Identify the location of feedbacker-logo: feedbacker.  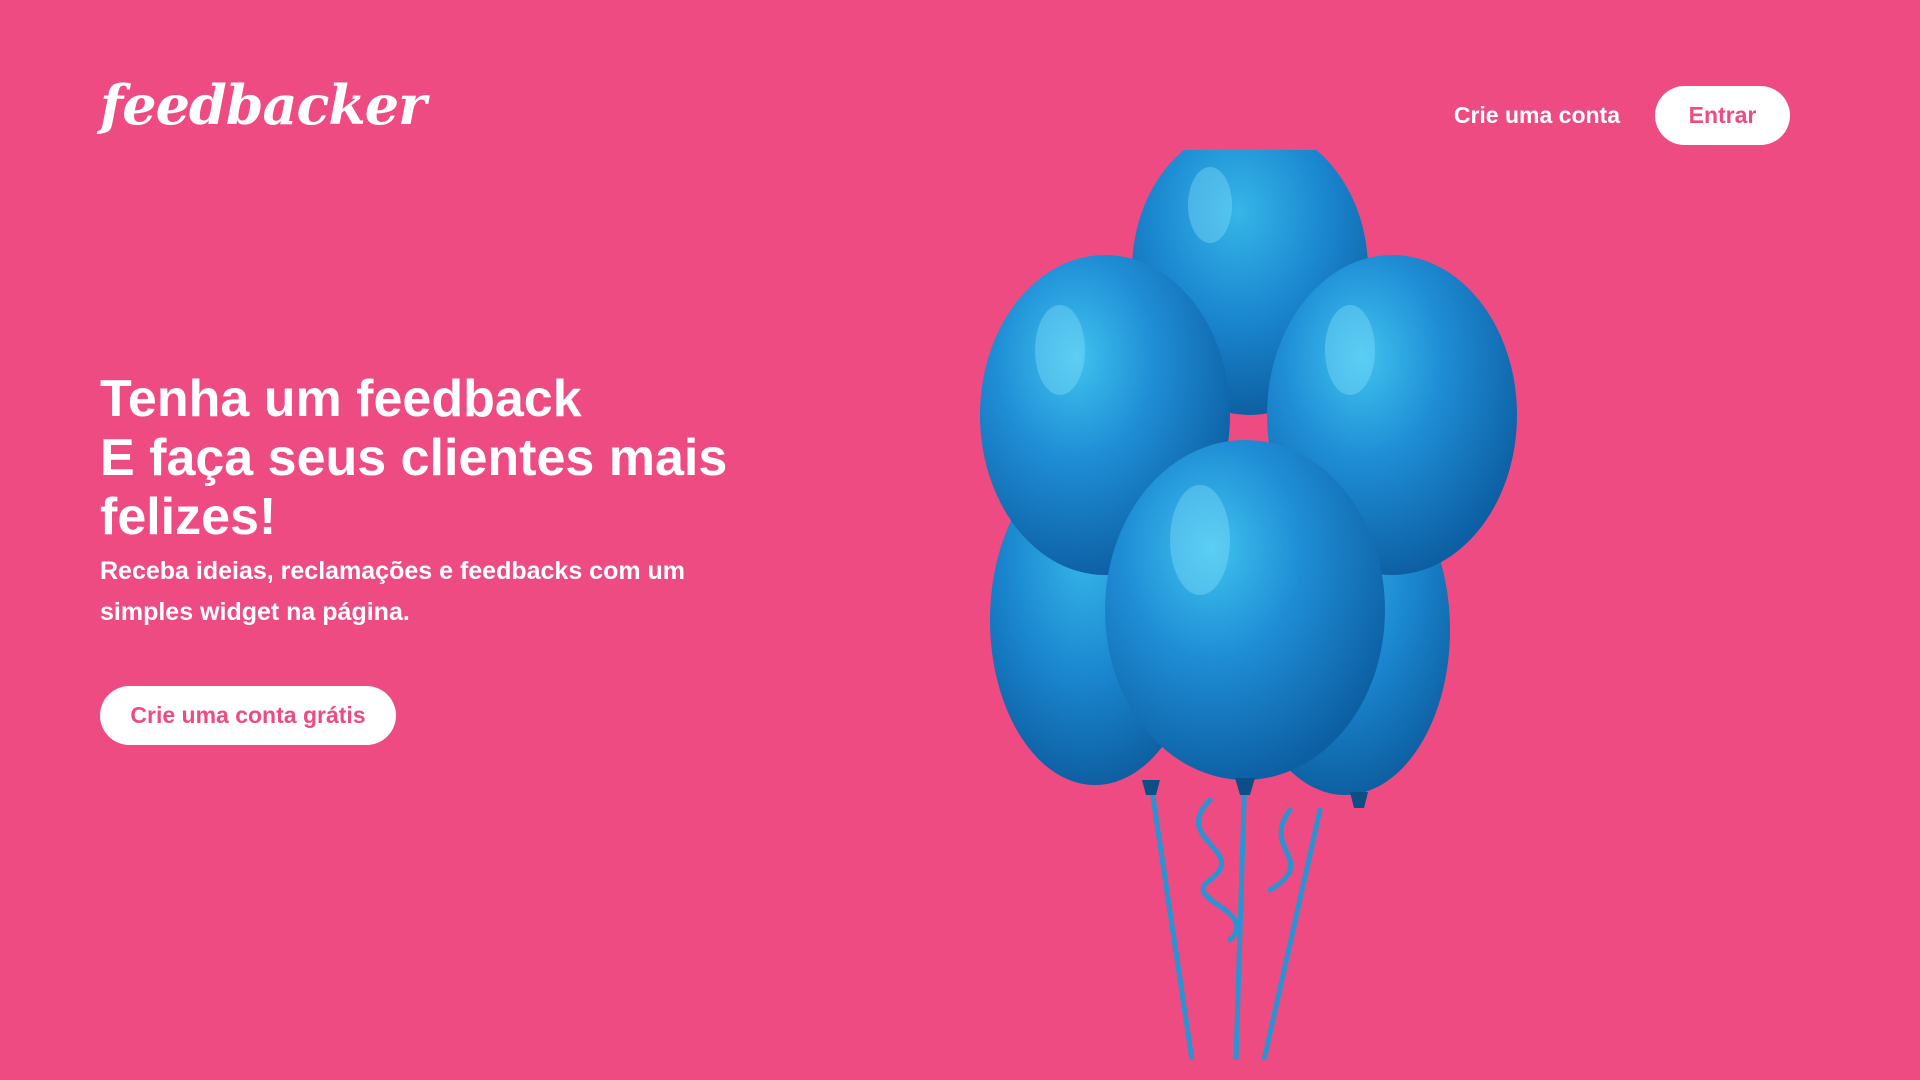
(263, 105).